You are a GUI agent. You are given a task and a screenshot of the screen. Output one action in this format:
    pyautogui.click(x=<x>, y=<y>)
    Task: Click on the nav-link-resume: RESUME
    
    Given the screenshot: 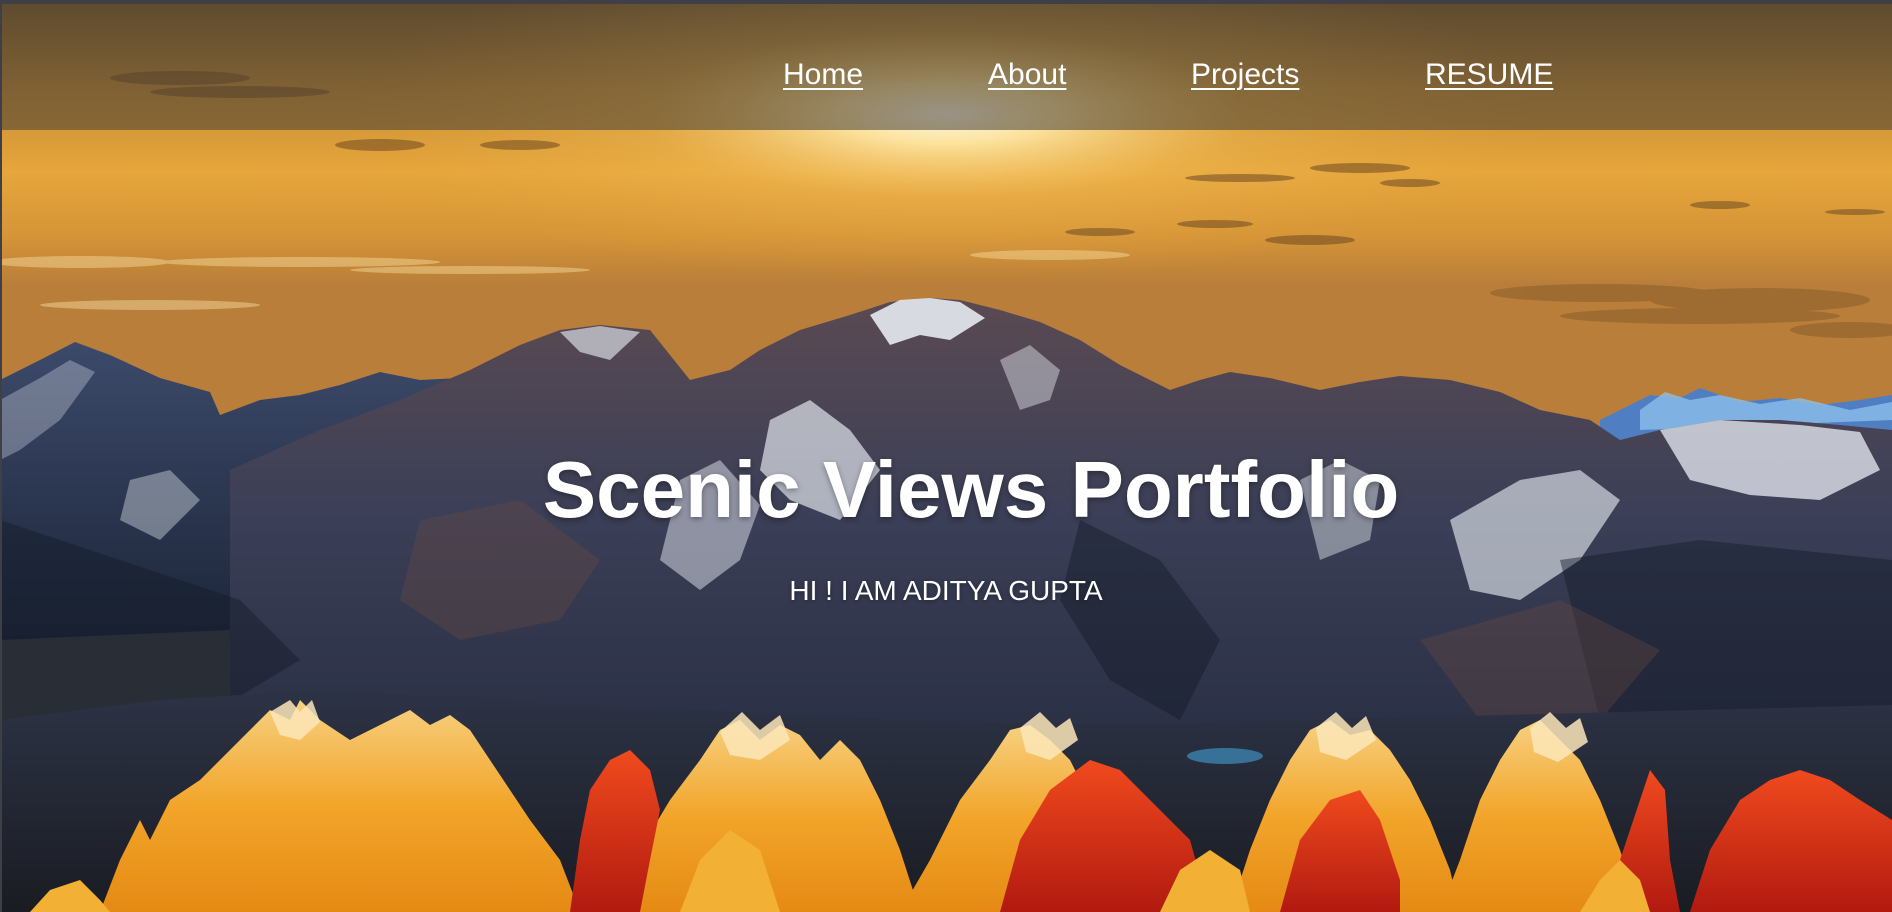 What is the action you would take?
    pyautogui.click(x=1489, y=75)
    